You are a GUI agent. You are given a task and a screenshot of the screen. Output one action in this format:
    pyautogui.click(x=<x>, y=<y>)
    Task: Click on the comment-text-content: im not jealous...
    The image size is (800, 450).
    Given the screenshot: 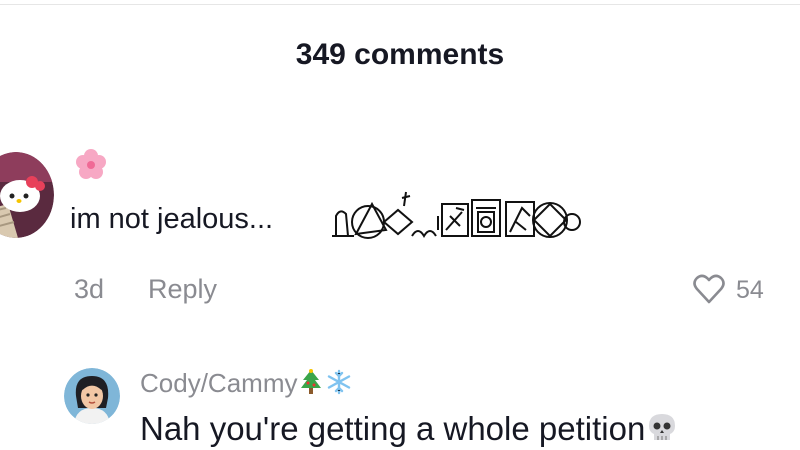 What is the action you would take?
    pyautogui.click(x=172, y=219)
    